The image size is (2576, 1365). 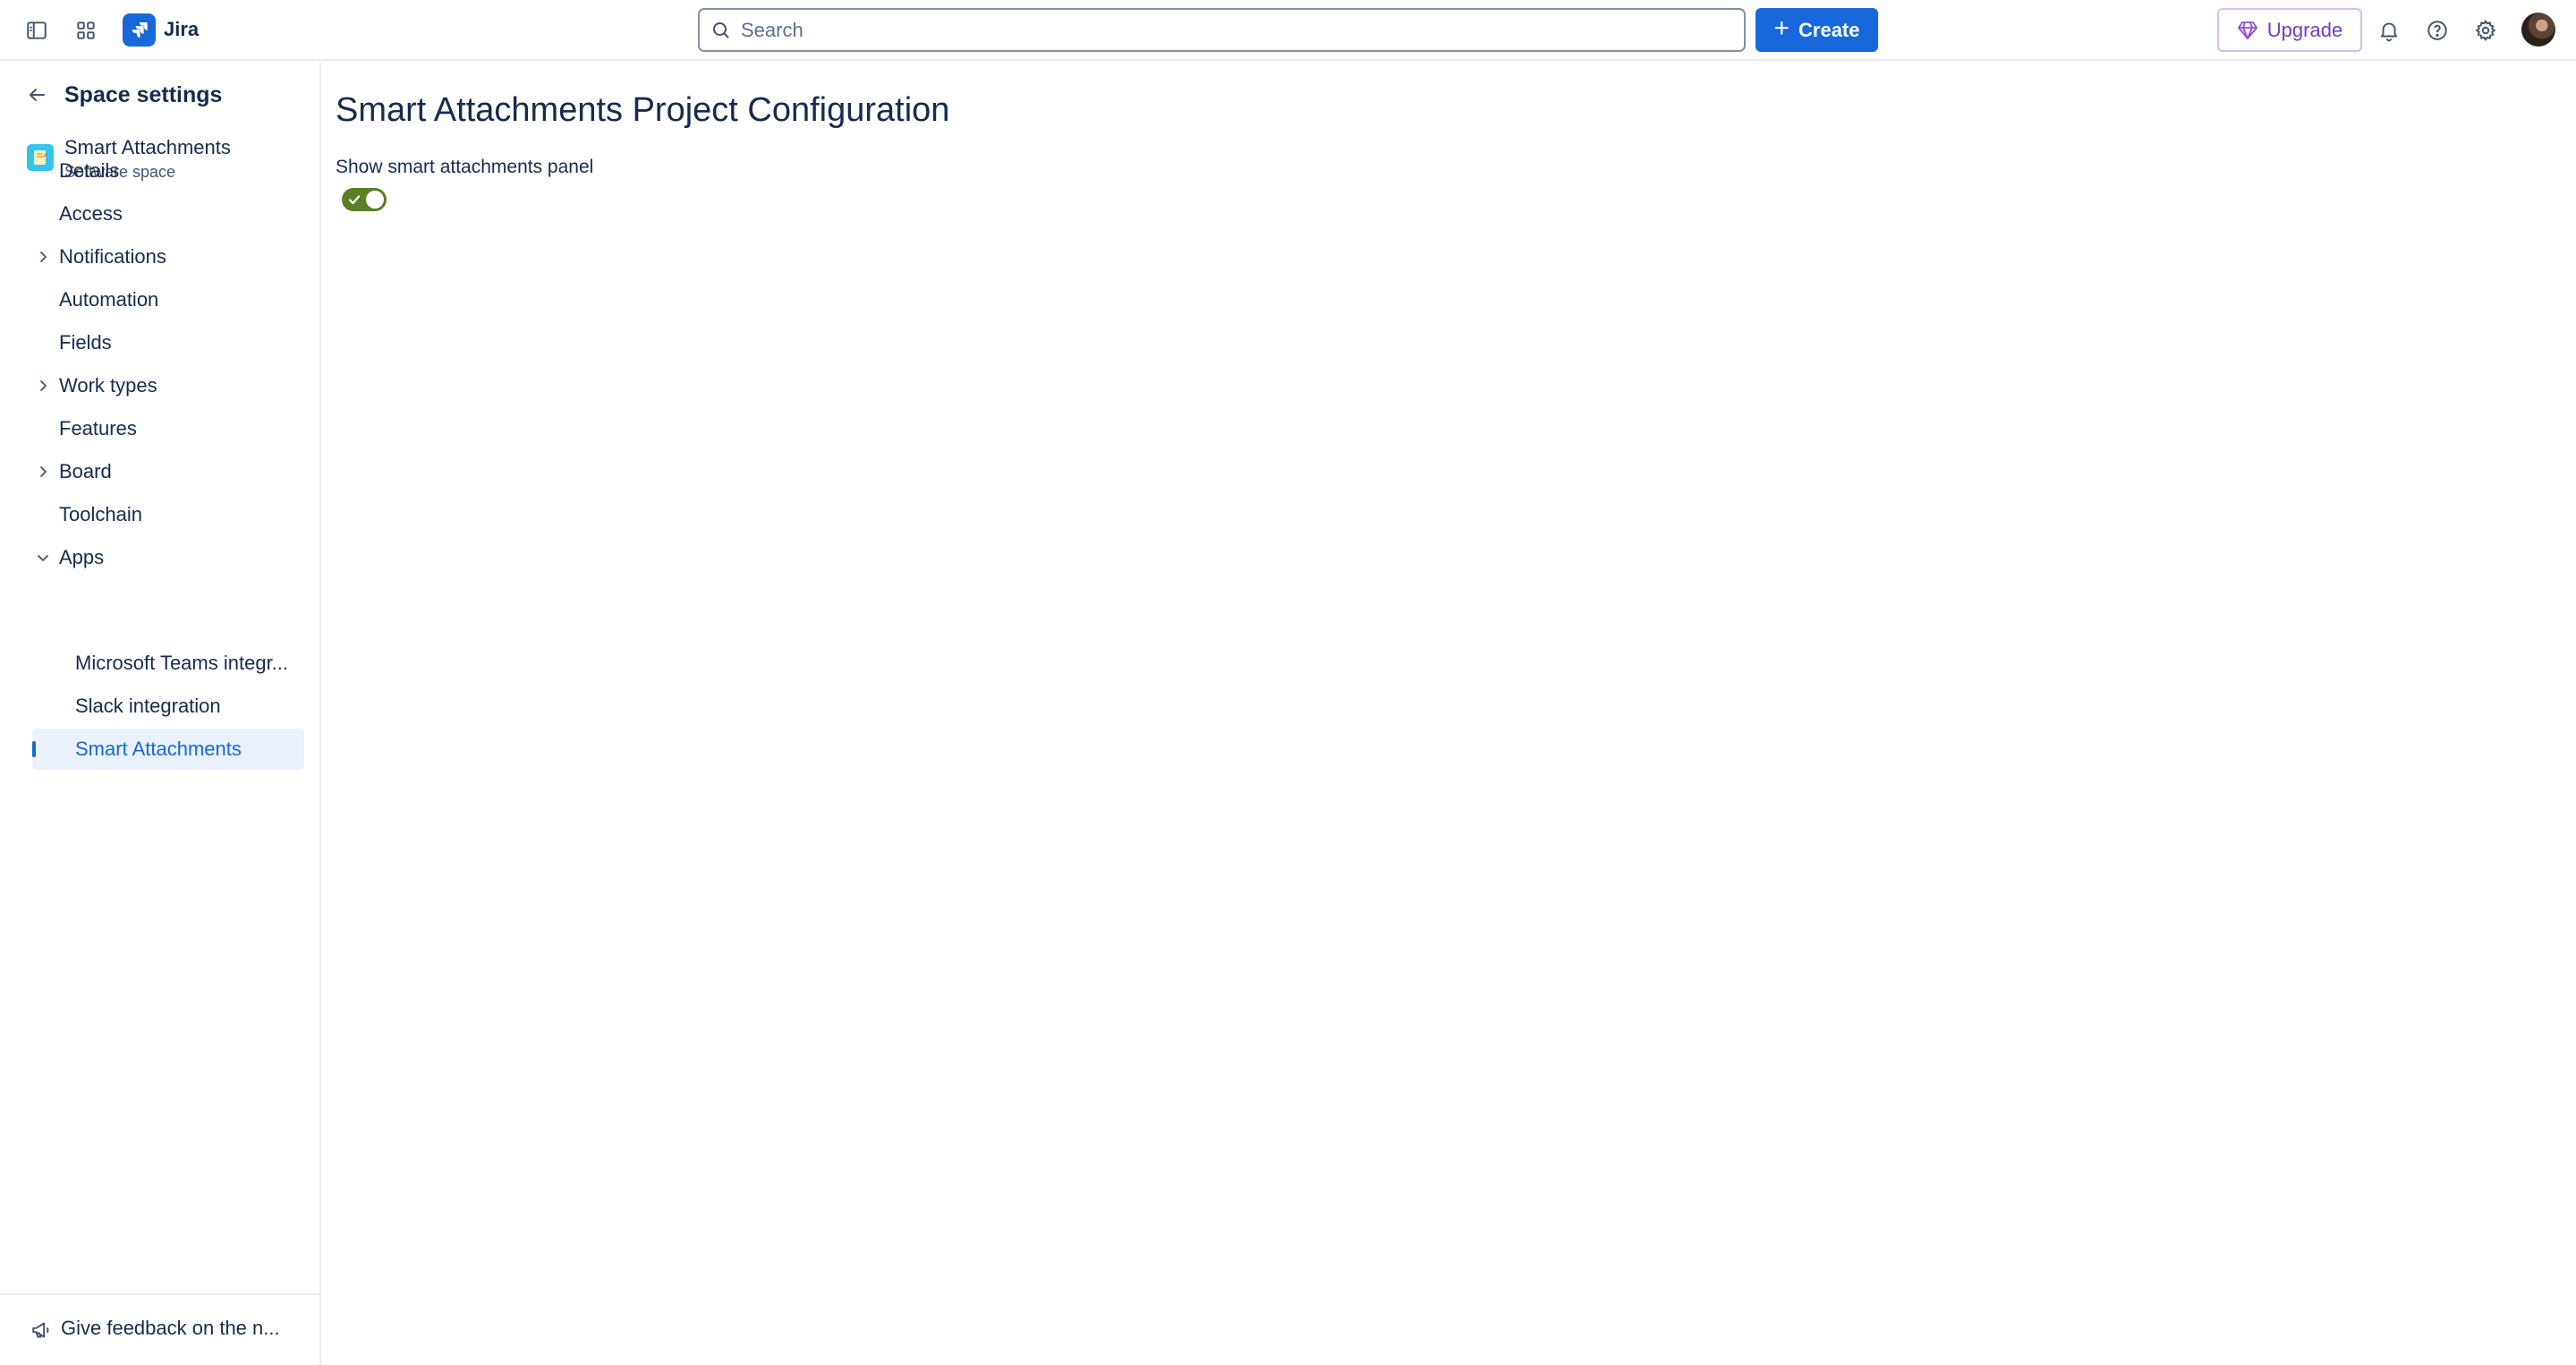 I want to click on back-to-space: Space settings, so click(x=122, y=95).